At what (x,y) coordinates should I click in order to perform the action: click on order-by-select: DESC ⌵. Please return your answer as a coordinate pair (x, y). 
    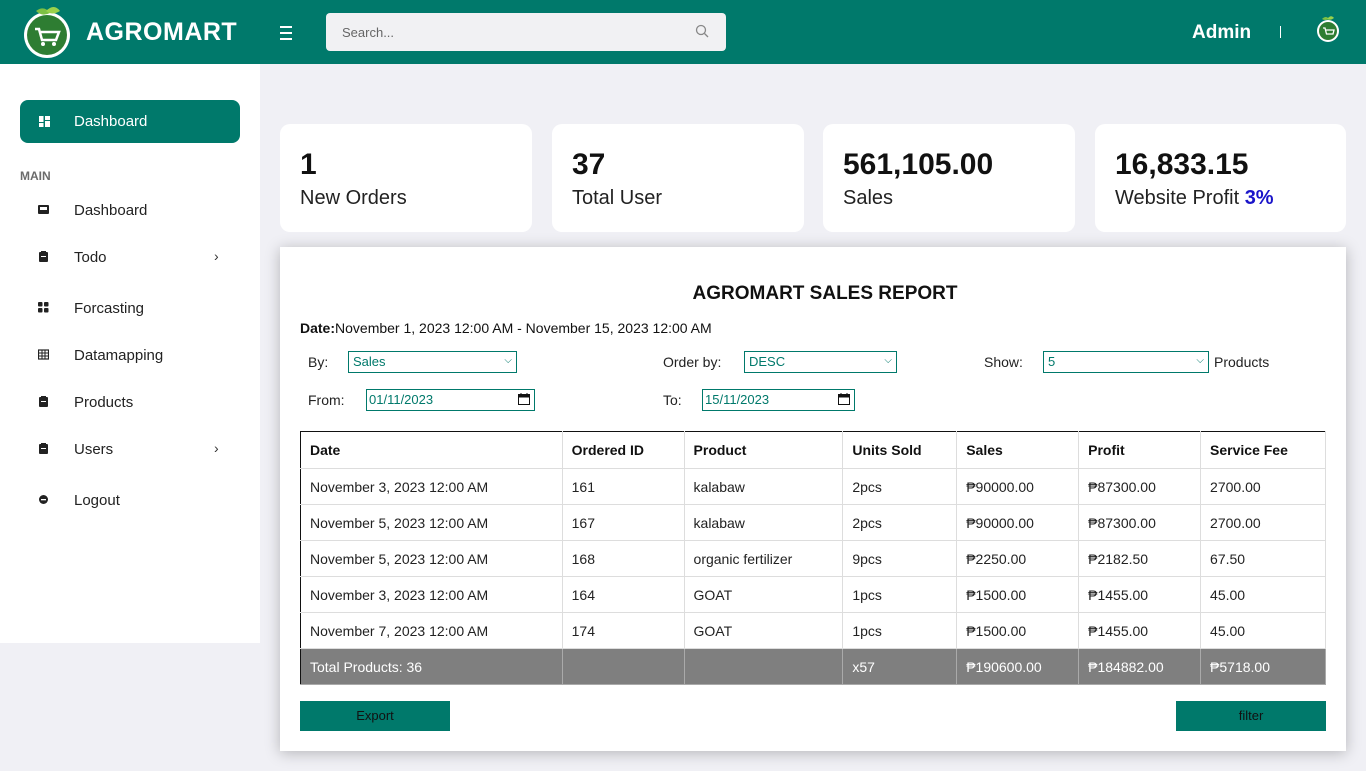
    Looking at the image, I should click on (820, 362).